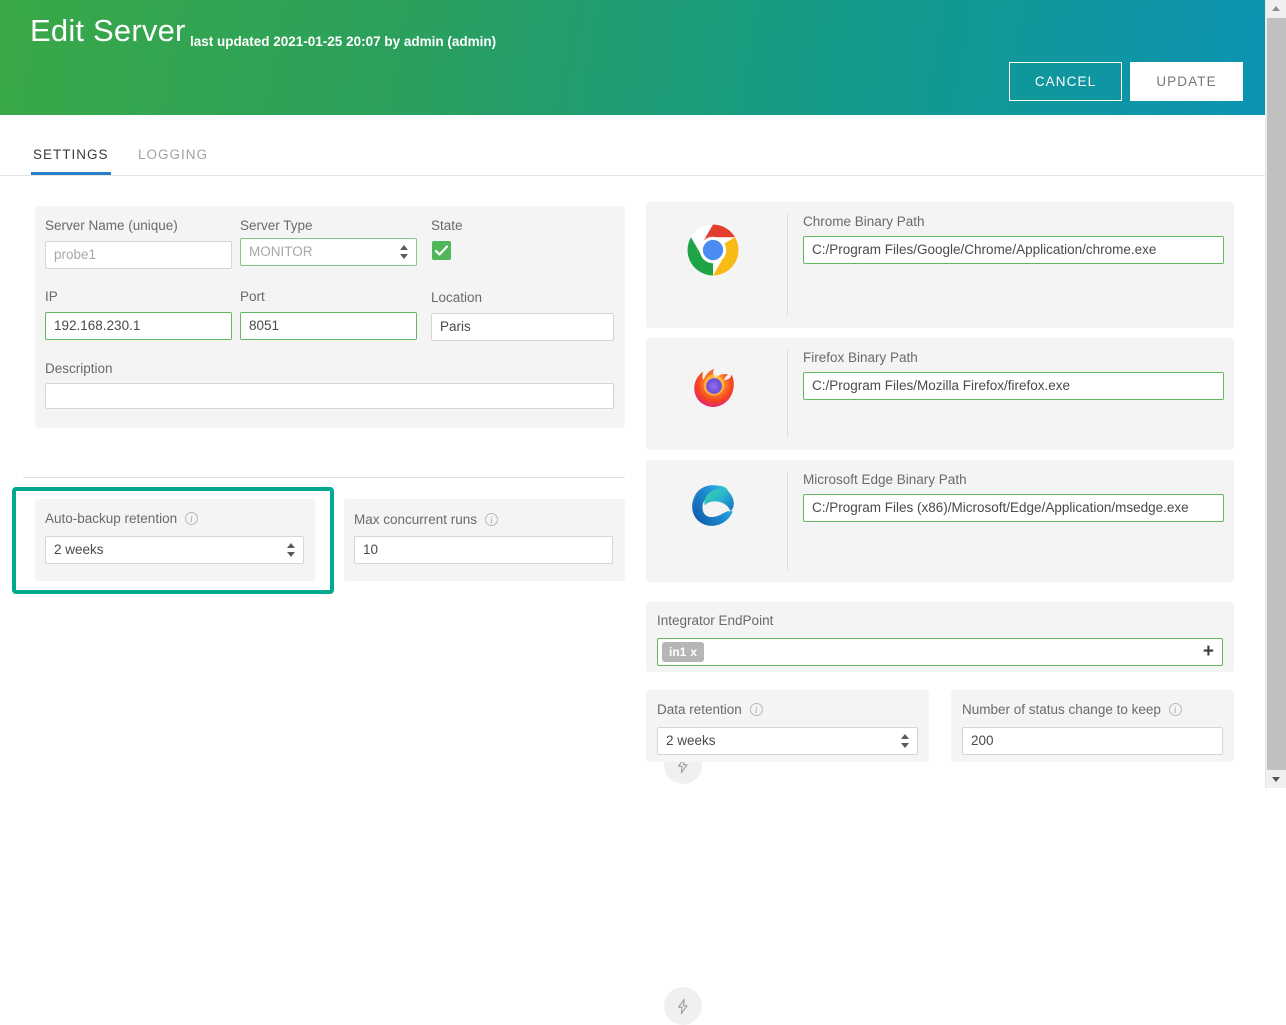 The height and width of the screenshot is (1025, 1286). Describe the element at coordinates (51, 296) in the screenshot. I see `ip-label: IP` at that location.